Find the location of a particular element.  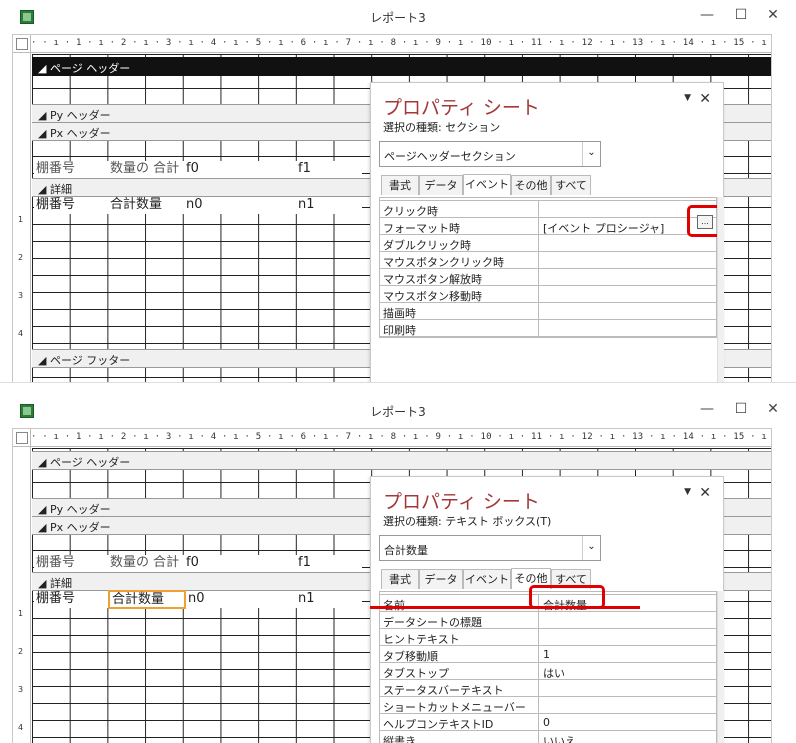

property-row: ヘルプコンテキストID 0 is located at coordinates (548, 722).